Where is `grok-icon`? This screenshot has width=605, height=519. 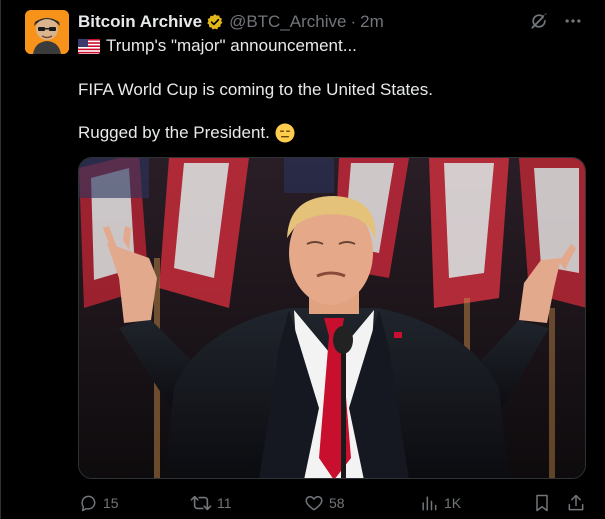 grok-icon is located at coordinates (539, 21).